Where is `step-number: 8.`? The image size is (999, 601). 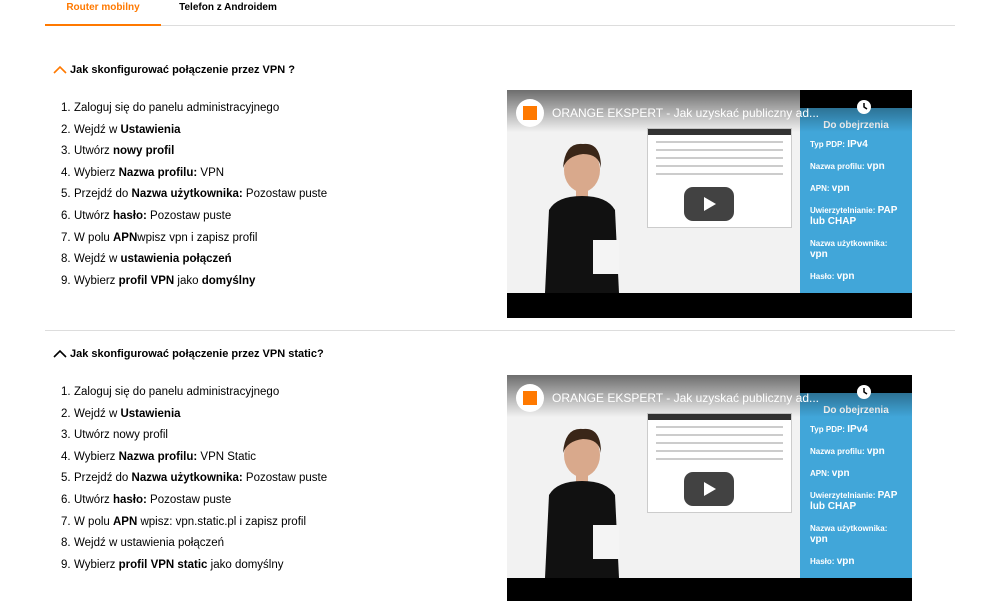
step-number: 8. is located at coordinates (66, 259).